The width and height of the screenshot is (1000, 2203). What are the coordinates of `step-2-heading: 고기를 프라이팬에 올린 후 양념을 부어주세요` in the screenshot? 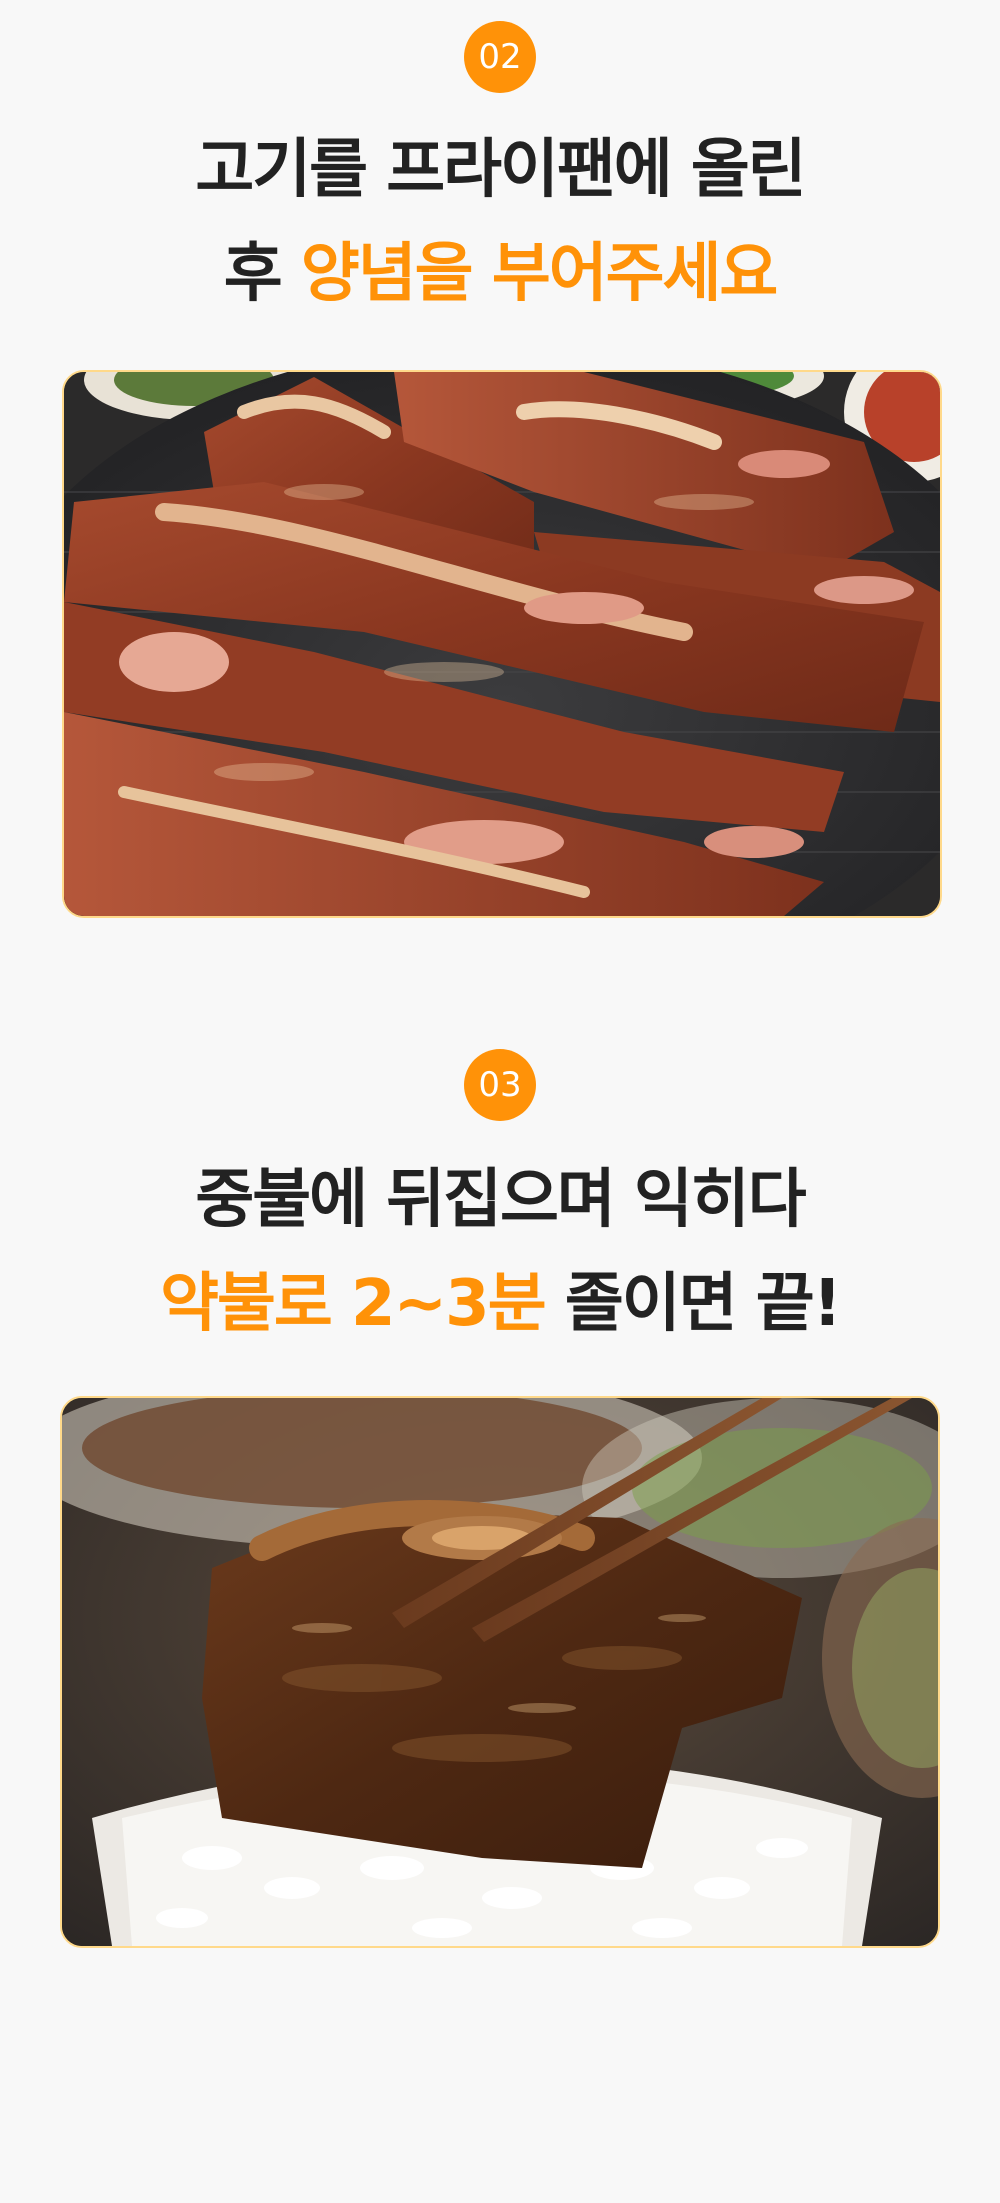 It's located at (500, 222).